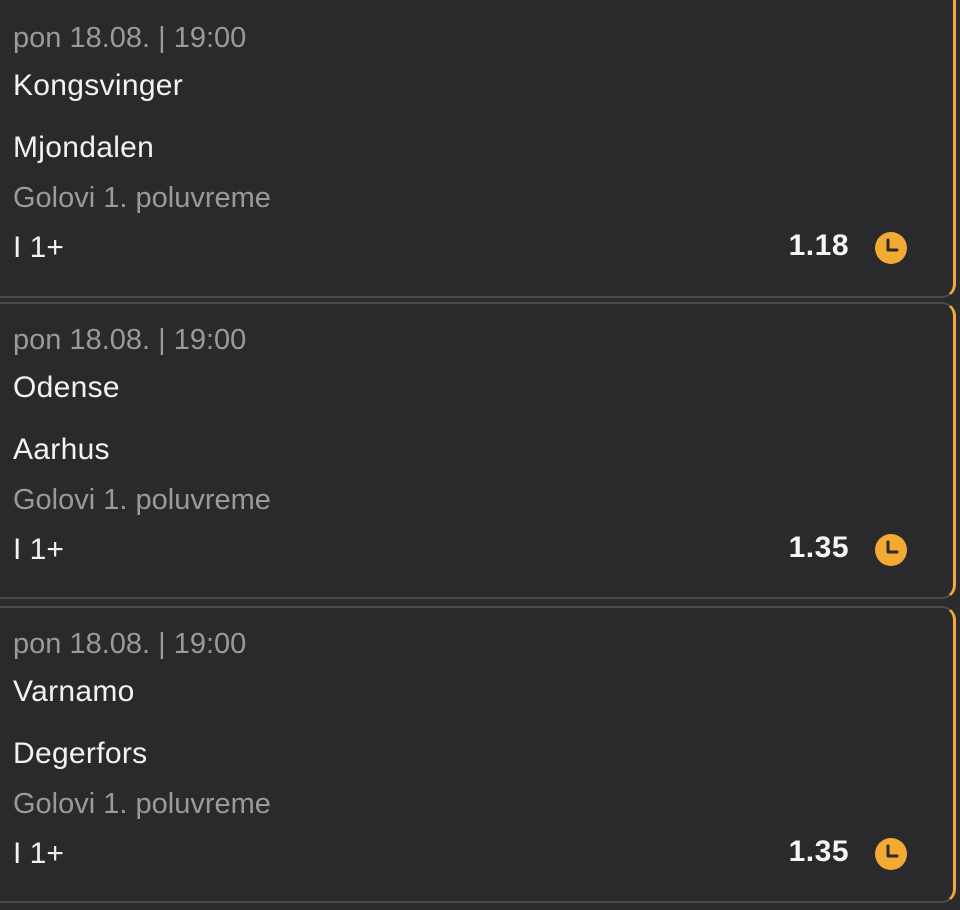 Image resolution: width=960 pixels, height=910 pixels. What do you see at coordinates (66, 387) in the screenshot?
I see `home-team: Odense` at bounding box center [66, 387].